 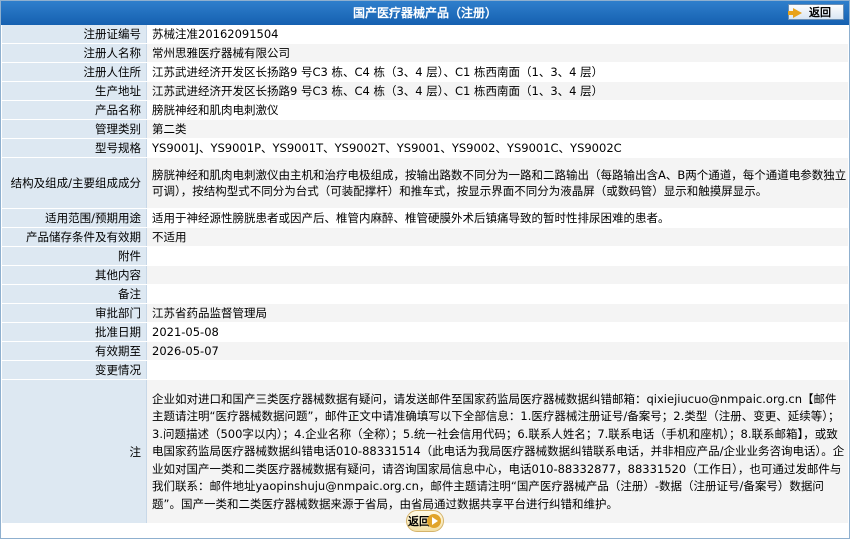 I want to click on back-arrow-icon, so click(x=795, y=13).